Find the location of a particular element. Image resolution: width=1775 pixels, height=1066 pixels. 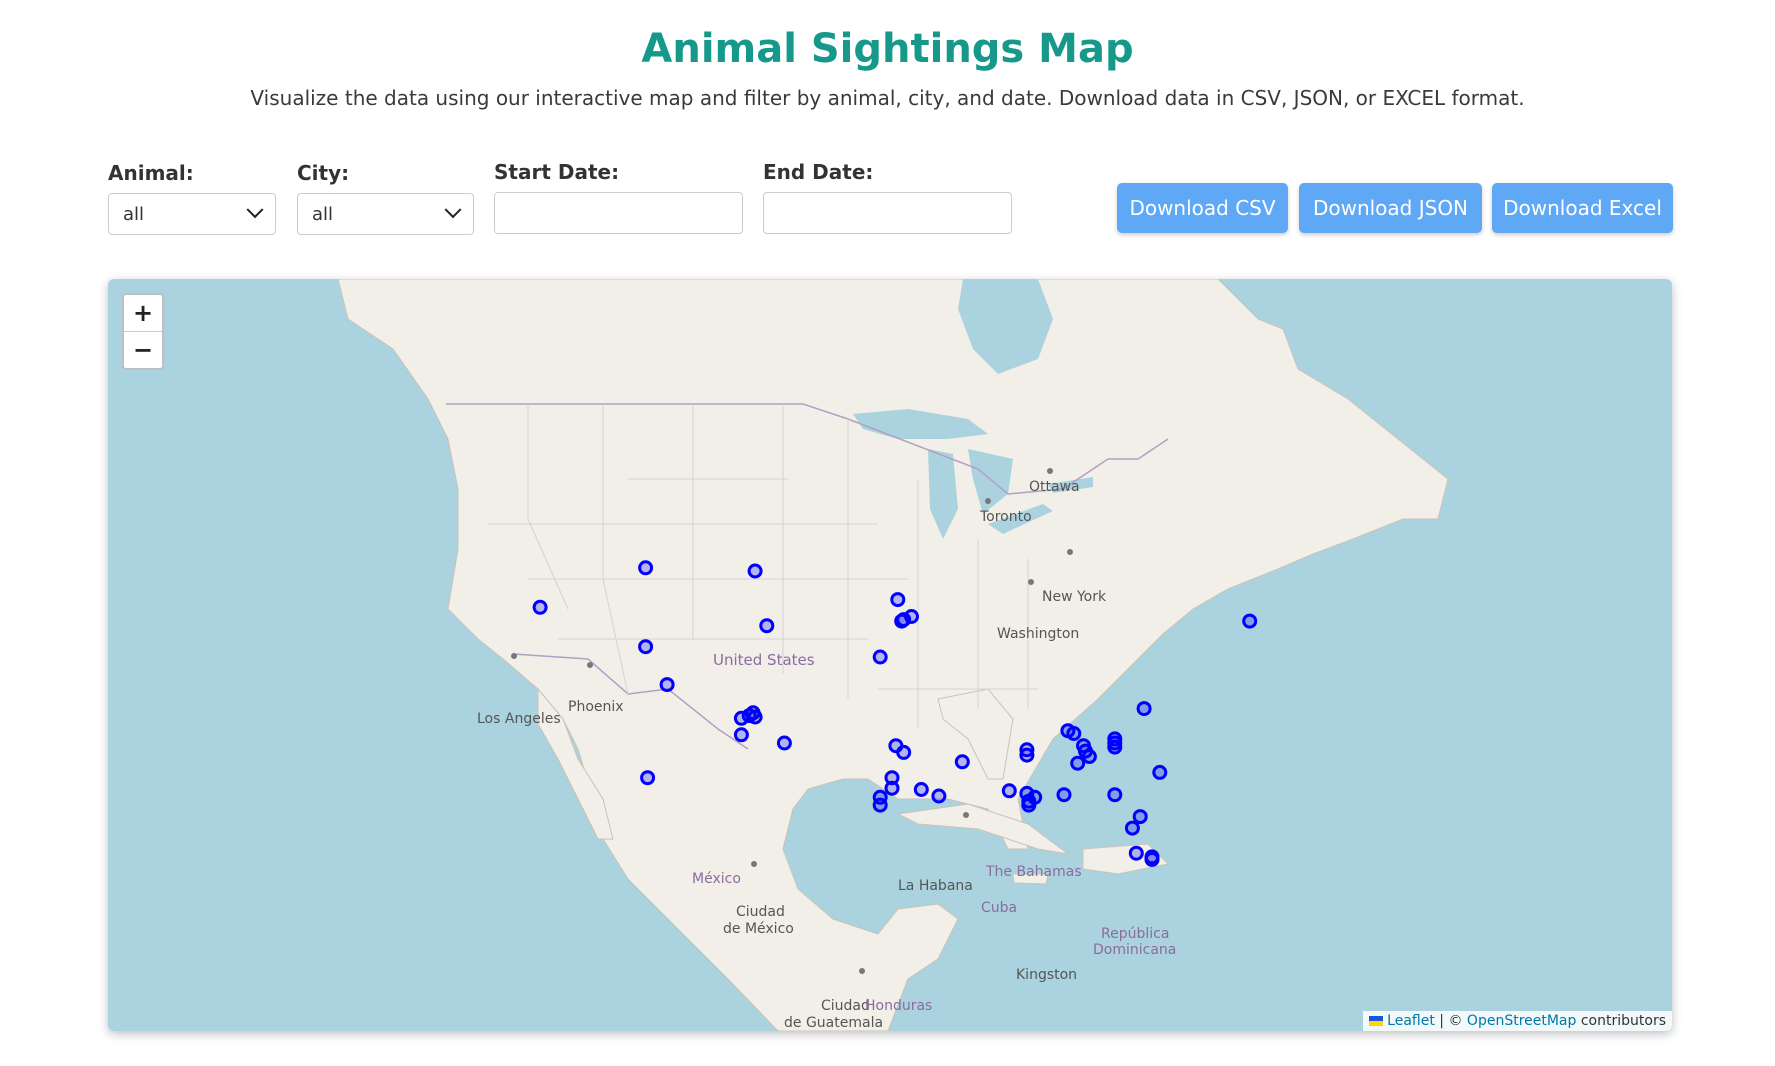

map-attribution: Leaflet | © OpenStreetMap contributors is located at coordinates (1517, 1021).